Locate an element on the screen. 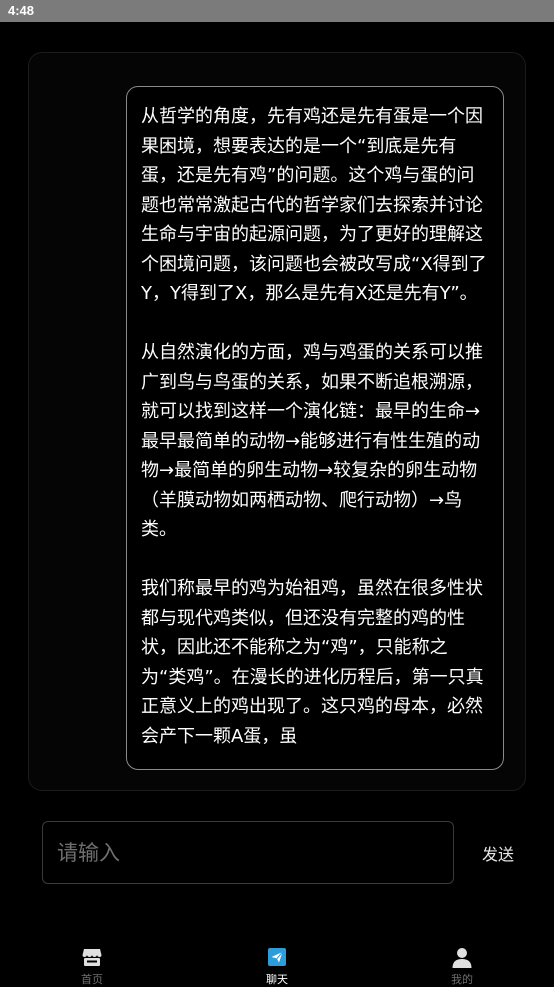 The image size is (554, 987). tab-home: 首页 is located at coordinates (92, 963).